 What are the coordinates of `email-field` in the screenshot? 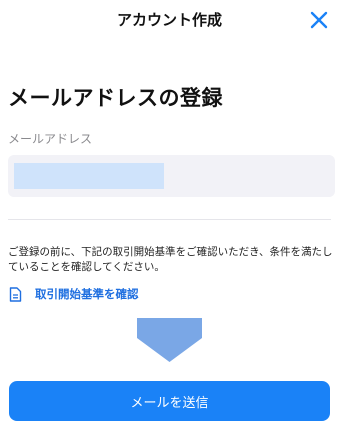 It's located at (171, 176).